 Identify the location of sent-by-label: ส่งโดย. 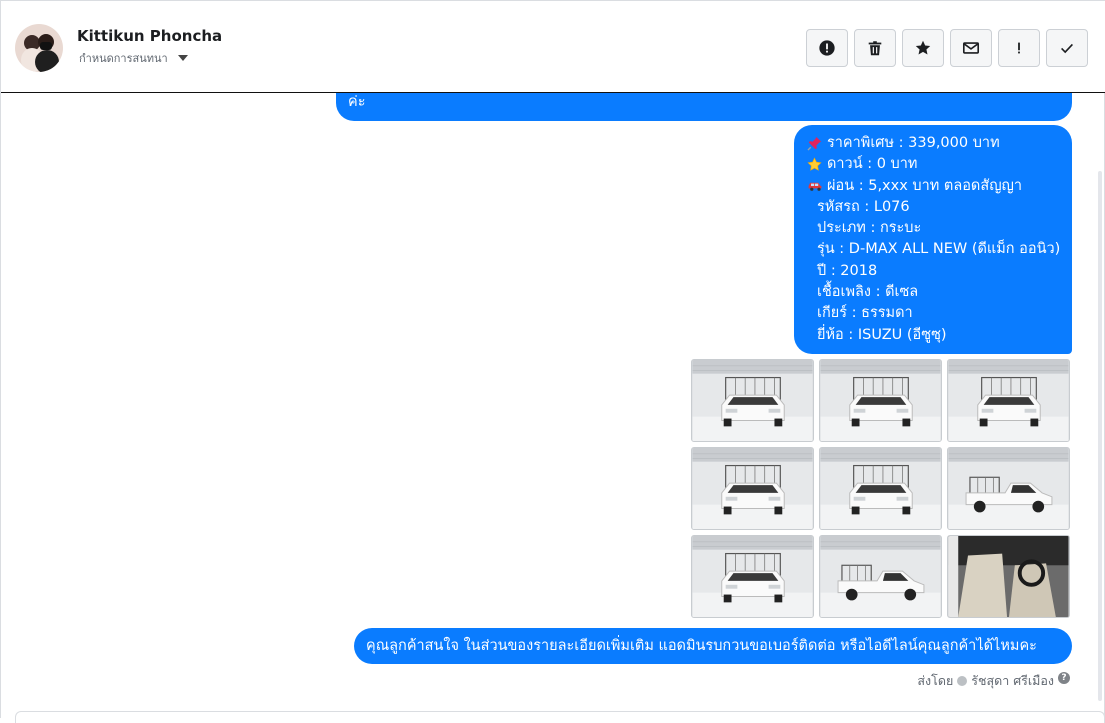
(935, 680).